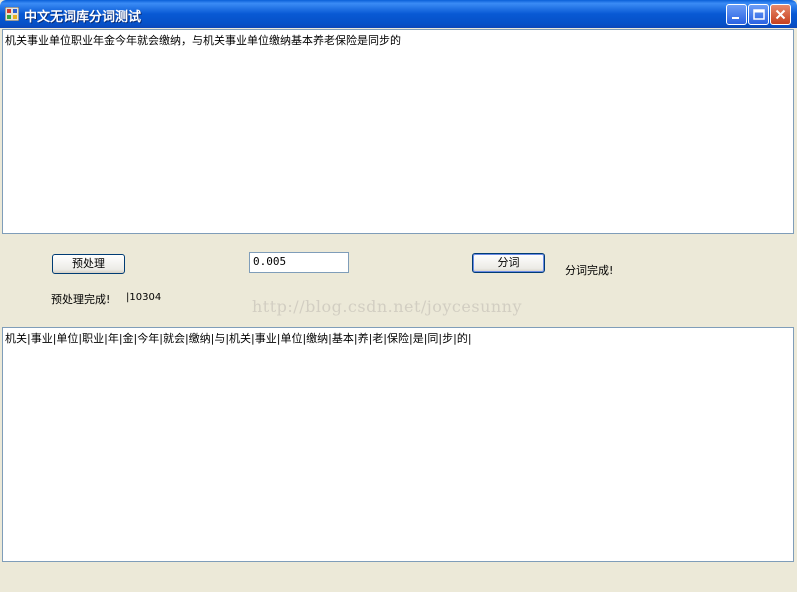 Image resolution: width=797 pixels, height=592 pixels. Describe the element at coordinates (508, 263) in the screenshot. I see `segment-button: 分词` at that location.